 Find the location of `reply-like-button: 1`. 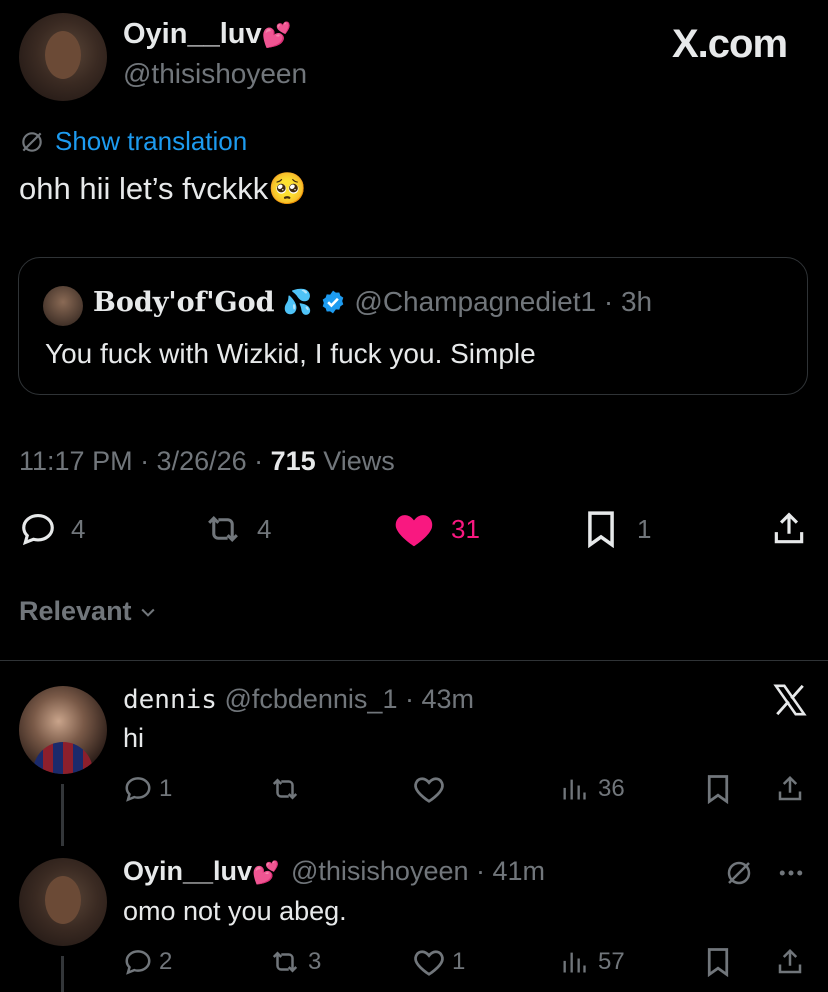

reply-like-button: 1 is located at coordinates (438, 962).